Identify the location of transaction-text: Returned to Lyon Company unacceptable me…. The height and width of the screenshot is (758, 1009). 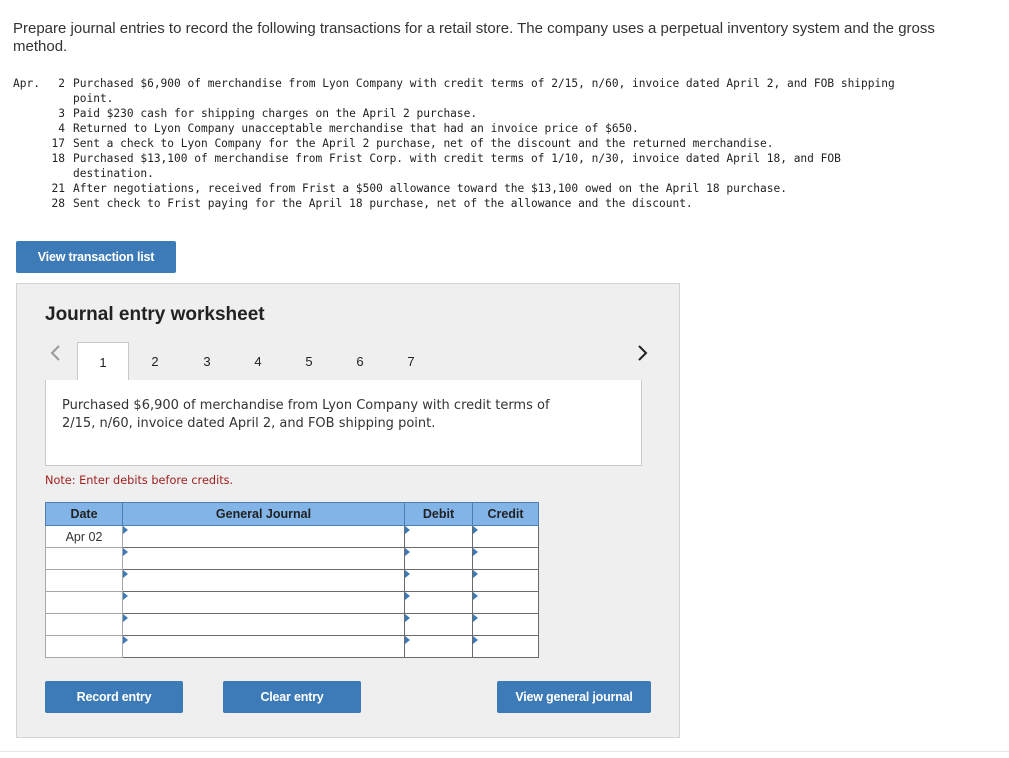
(356, 128).